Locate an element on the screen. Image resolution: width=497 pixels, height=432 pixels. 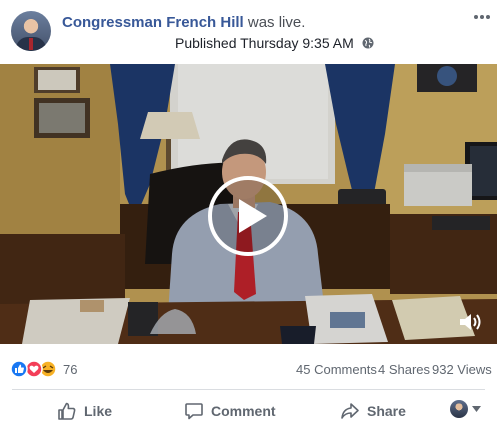
play-icon is located at coordinates (248, 216).